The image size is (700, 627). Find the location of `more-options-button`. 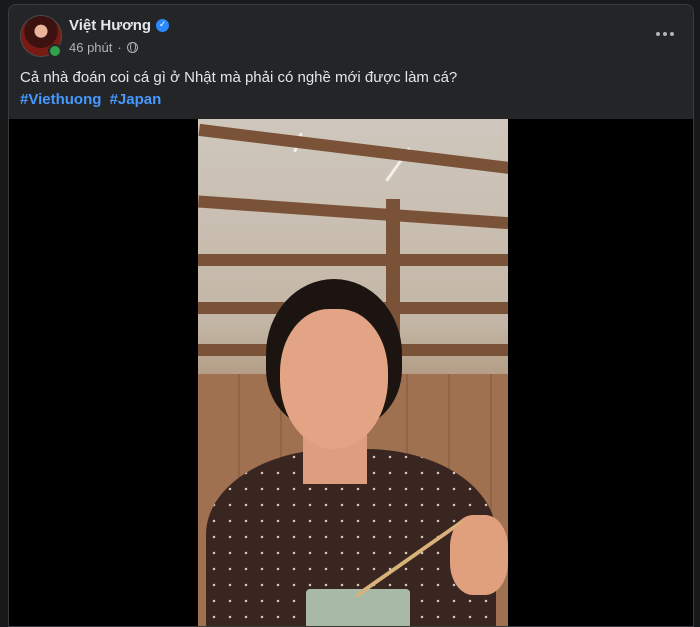

more-options-button is located at coordinates (665, 34).